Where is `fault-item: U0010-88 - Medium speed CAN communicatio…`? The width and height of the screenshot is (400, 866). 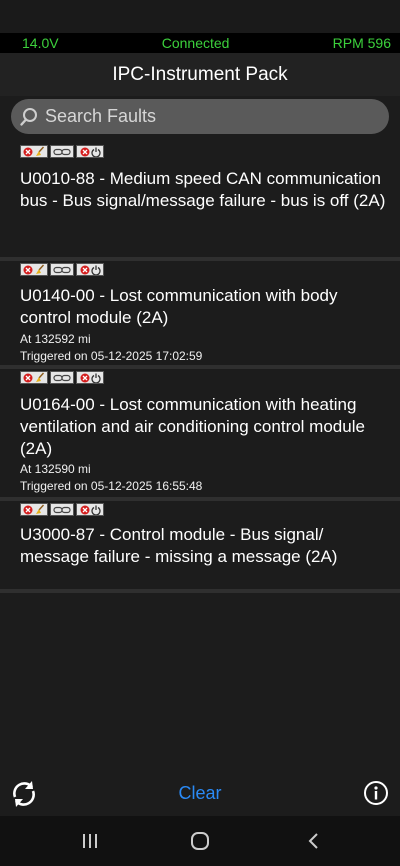 fault-item: U0010-88 - Medium speed CAN communicatio… is located at coordinates (200, 202).